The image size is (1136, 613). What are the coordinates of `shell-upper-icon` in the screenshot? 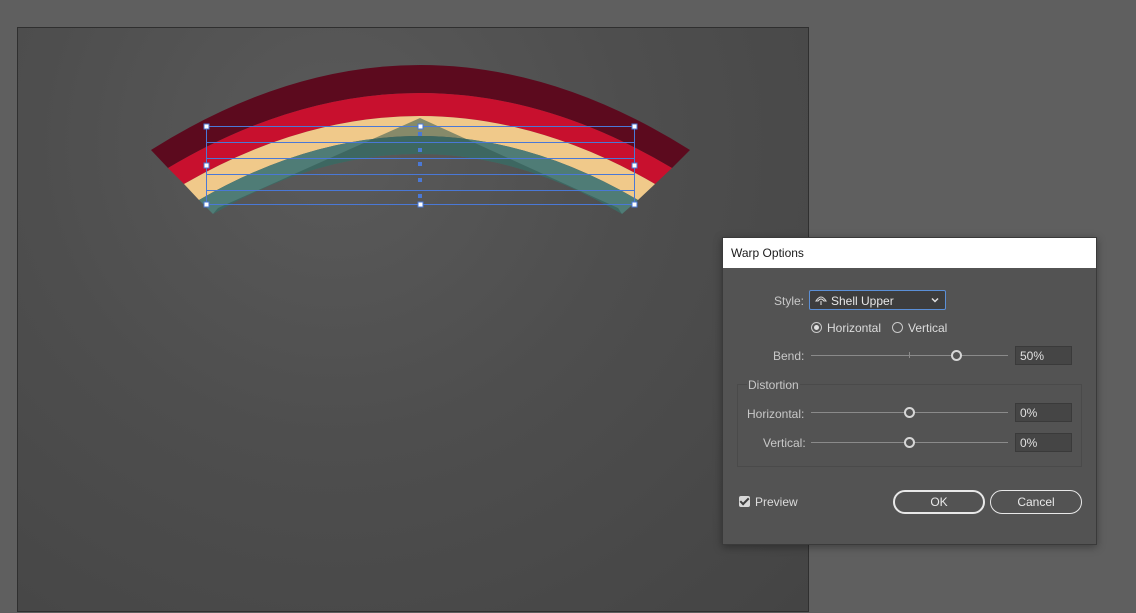 It's located at (821, 300).